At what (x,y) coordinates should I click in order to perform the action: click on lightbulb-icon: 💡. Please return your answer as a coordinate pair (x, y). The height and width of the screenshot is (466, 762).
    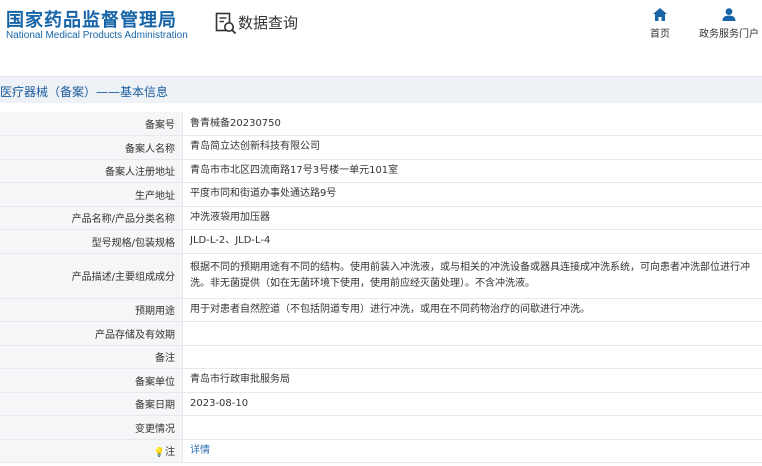
    Looking at the image, I should click on (159, 453).